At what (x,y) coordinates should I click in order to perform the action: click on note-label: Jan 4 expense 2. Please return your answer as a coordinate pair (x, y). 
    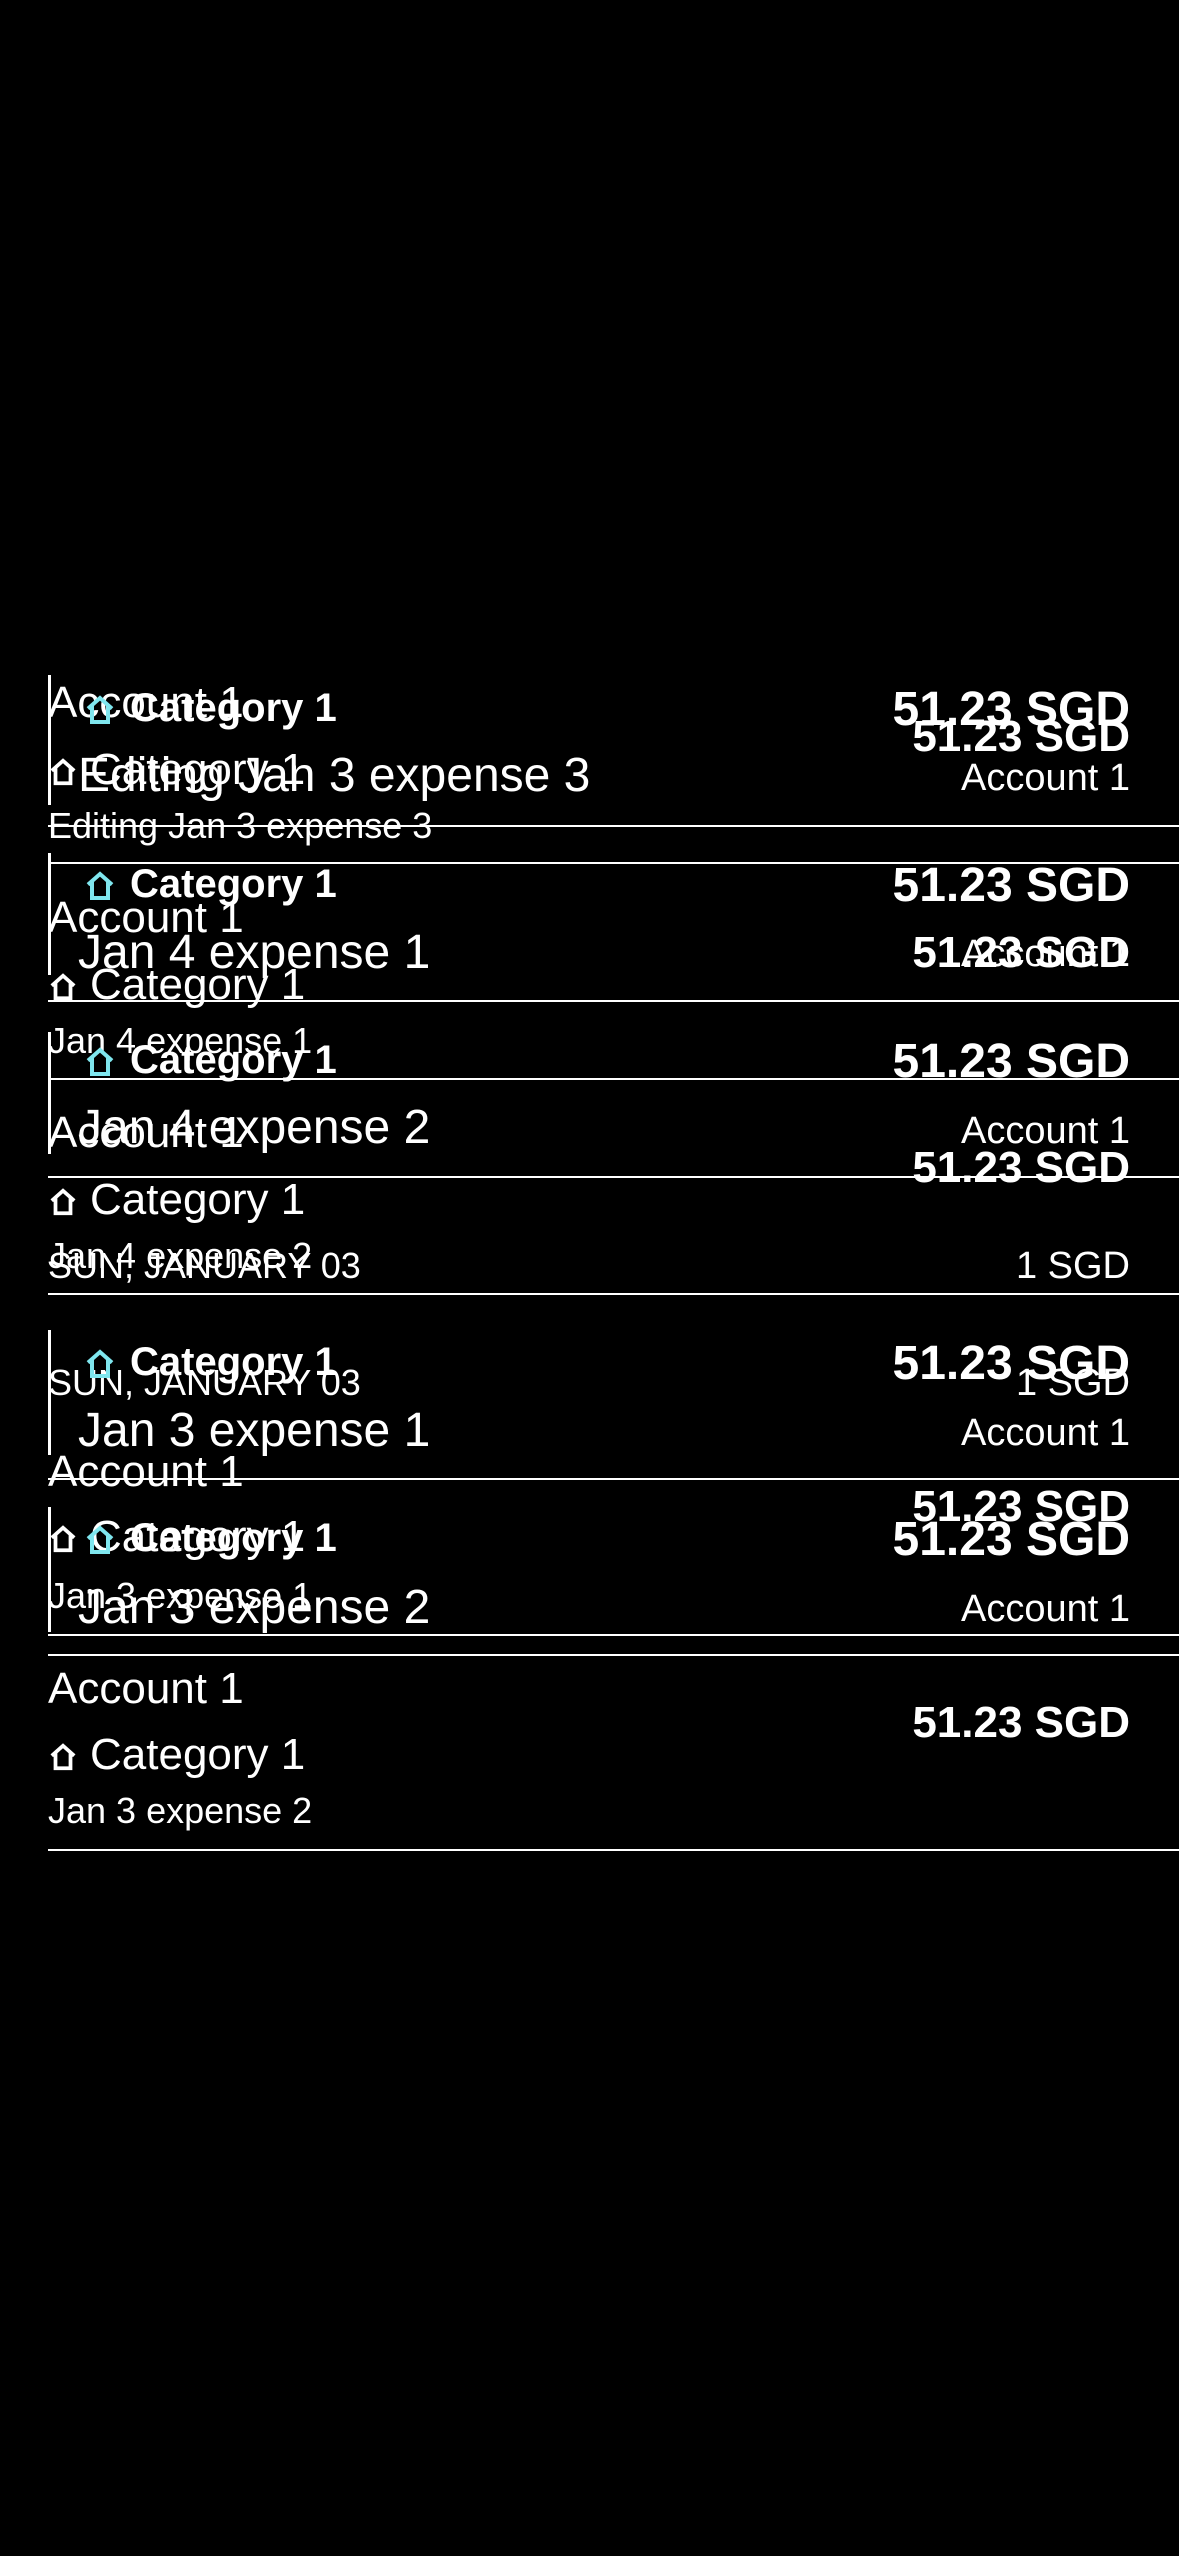
    Looking at the image, I should click on (254, 1127).